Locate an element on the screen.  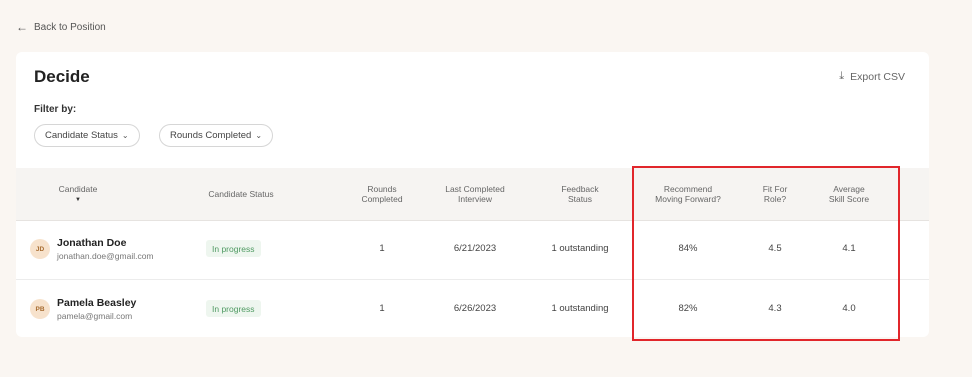
recommend-value: 84% is located at coordinates (688, 248).